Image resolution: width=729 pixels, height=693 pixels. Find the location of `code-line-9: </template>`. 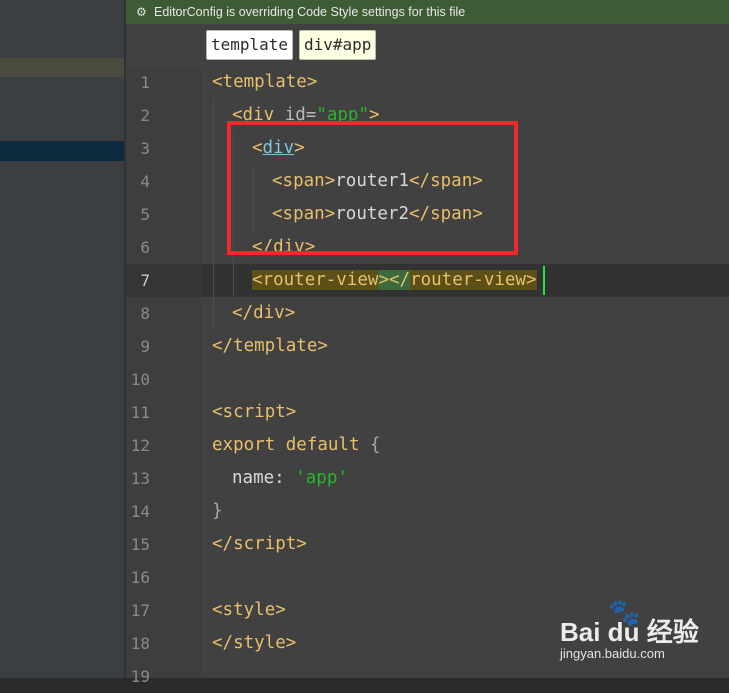

code-line-9: </template> is located at coordinates (270, 346).